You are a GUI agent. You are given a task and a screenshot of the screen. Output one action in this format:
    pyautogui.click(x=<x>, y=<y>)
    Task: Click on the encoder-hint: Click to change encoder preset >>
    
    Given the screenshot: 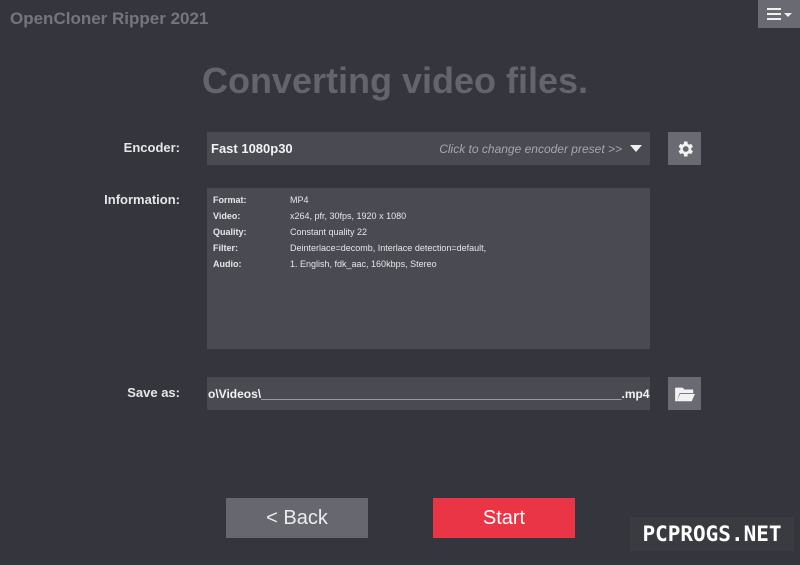 What is the action you would take?
    pyautogui.click(x=530, y=148)
    